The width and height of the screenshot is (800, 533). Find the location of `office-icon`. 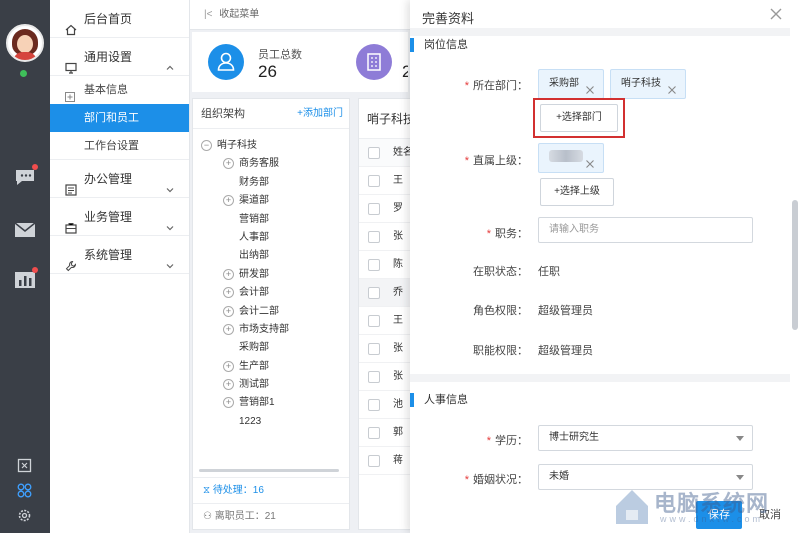

office-icon is located at coordinates (71, 184).